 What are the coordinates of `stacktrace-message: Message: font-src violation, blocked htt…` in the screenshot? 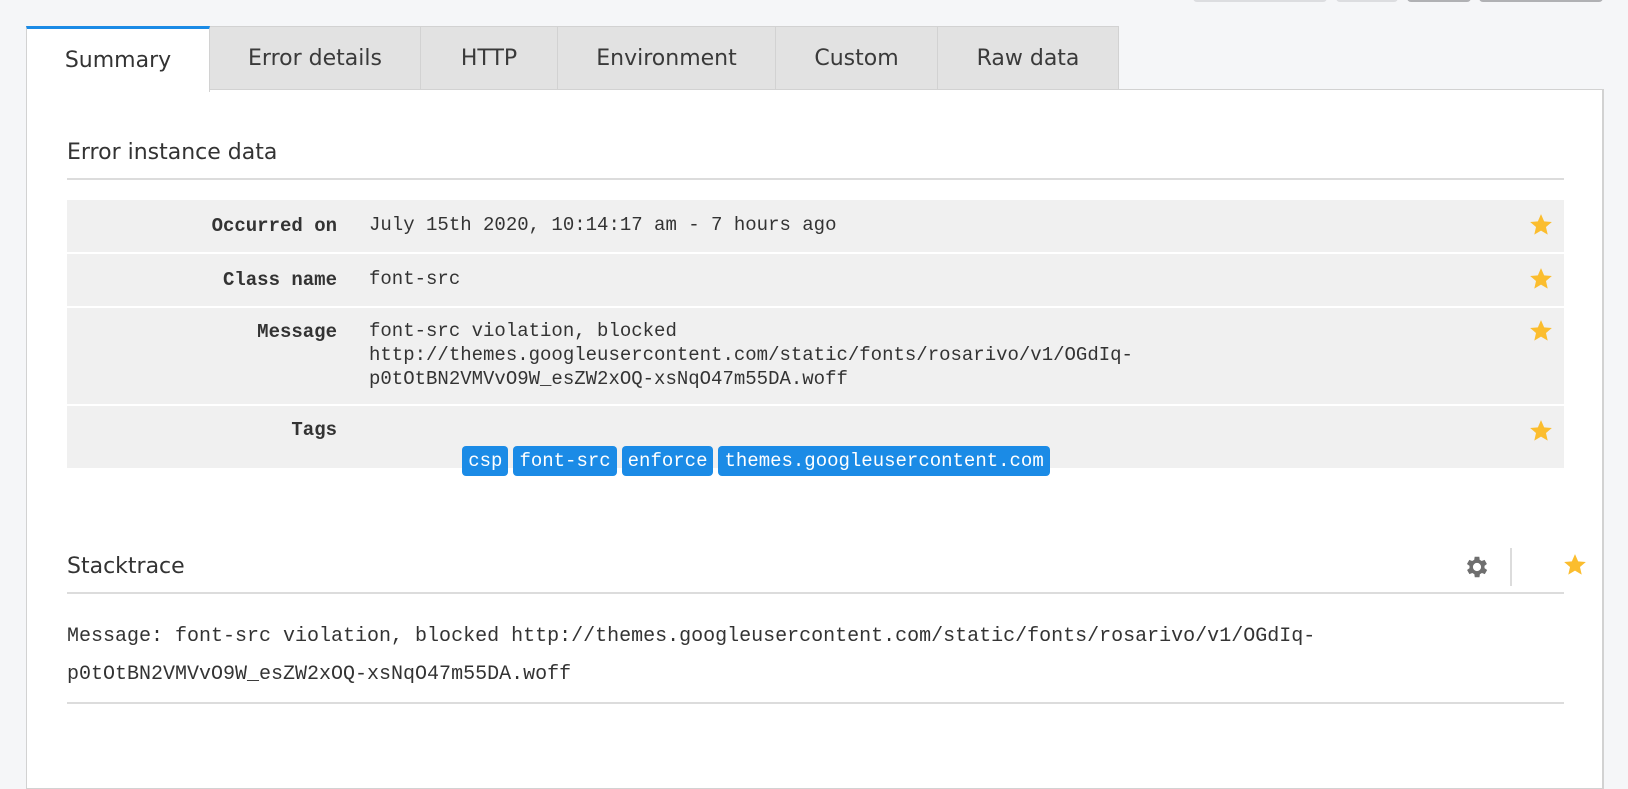 It's located at (691, 655).